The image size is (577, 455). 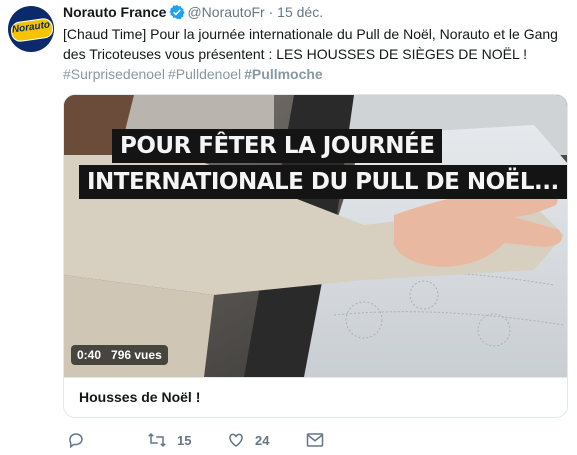 I want to click on retweet-button: 15, so click(x=169, y=440).